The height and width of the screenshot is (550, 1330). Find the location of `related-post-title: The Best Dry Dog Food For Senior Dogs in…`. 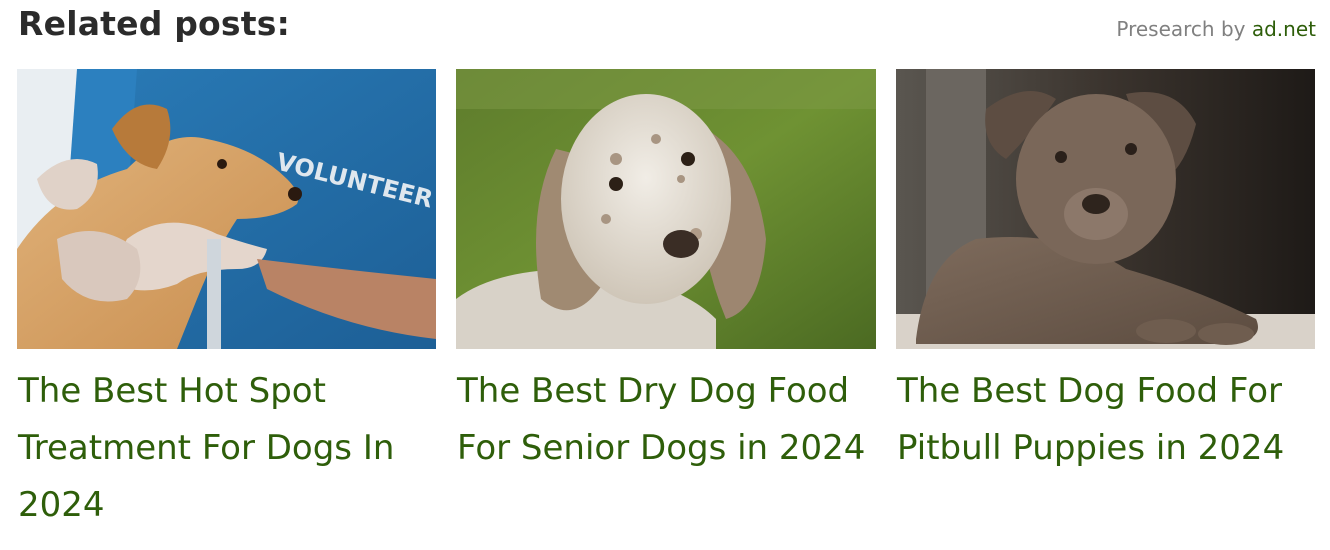

related-post-title: The Best Dry Dog Food For Senior Dogs in… is located at coordinates (666, 420).